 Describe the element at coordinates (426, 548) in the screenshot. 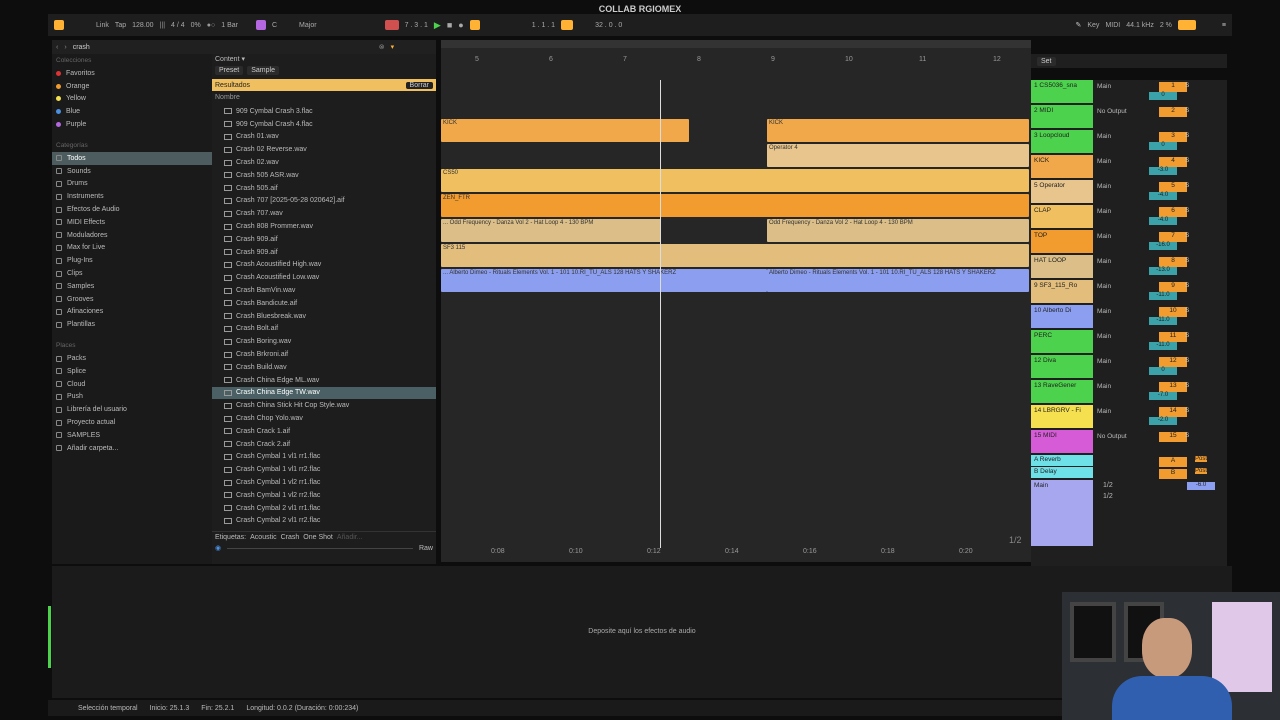

I see `raw-button: Raw` at that location.